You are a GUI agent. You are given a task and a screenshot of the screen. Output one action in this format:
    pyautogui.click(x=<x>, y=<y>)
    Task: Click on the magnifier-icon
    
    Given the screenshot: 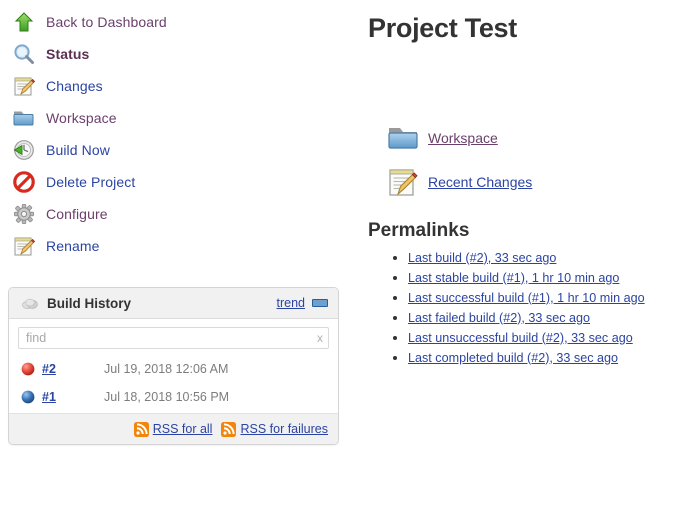 What is the action you would take?
    pyautogui.click(x=24, y=54)
    